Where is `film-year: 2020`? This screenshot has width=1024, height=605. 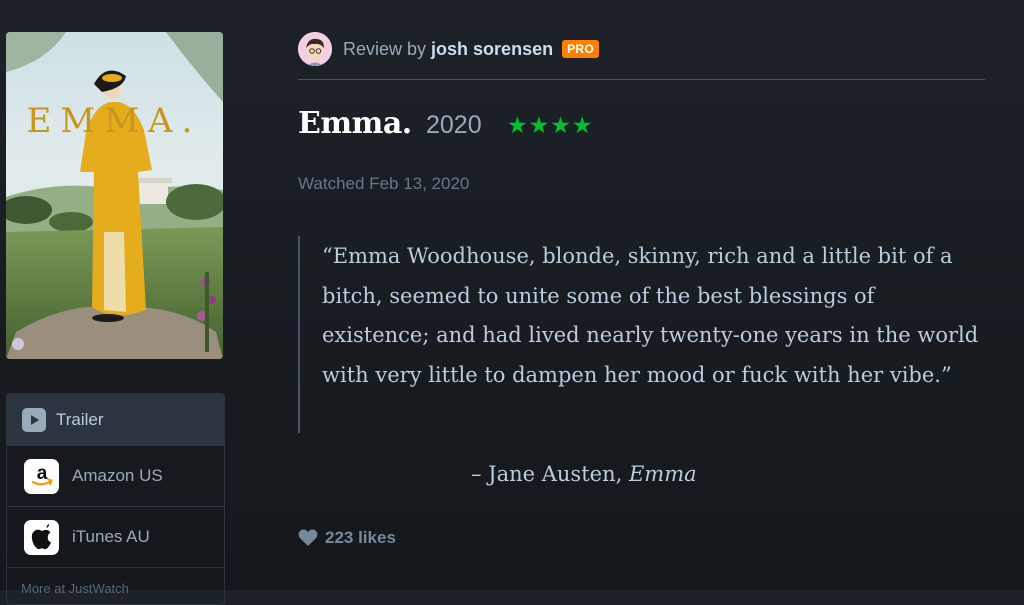 film-year: 2020 is located at coordinates (454, 125).